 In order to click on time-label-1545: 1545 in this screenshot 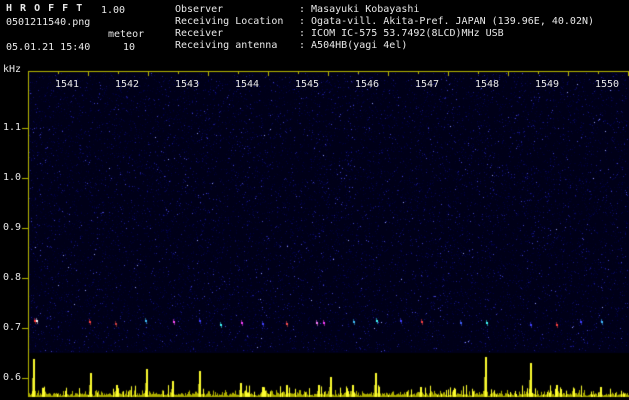, I will do `click(307, 84)`.